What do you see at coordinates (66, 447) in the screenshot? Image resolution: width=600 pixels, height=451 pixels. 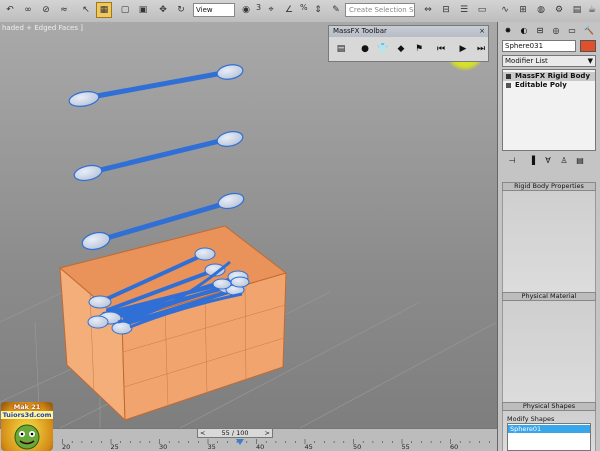 I see `timeline-tick-label: 20` at bounding box center [66, 447].